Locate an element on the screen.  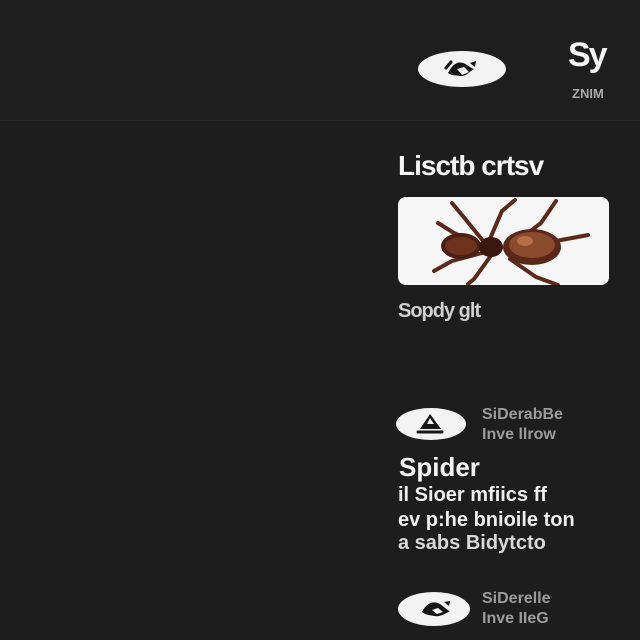
post-body-line-1: il Sioer mfiics ff is located at coordinates (472, 495).